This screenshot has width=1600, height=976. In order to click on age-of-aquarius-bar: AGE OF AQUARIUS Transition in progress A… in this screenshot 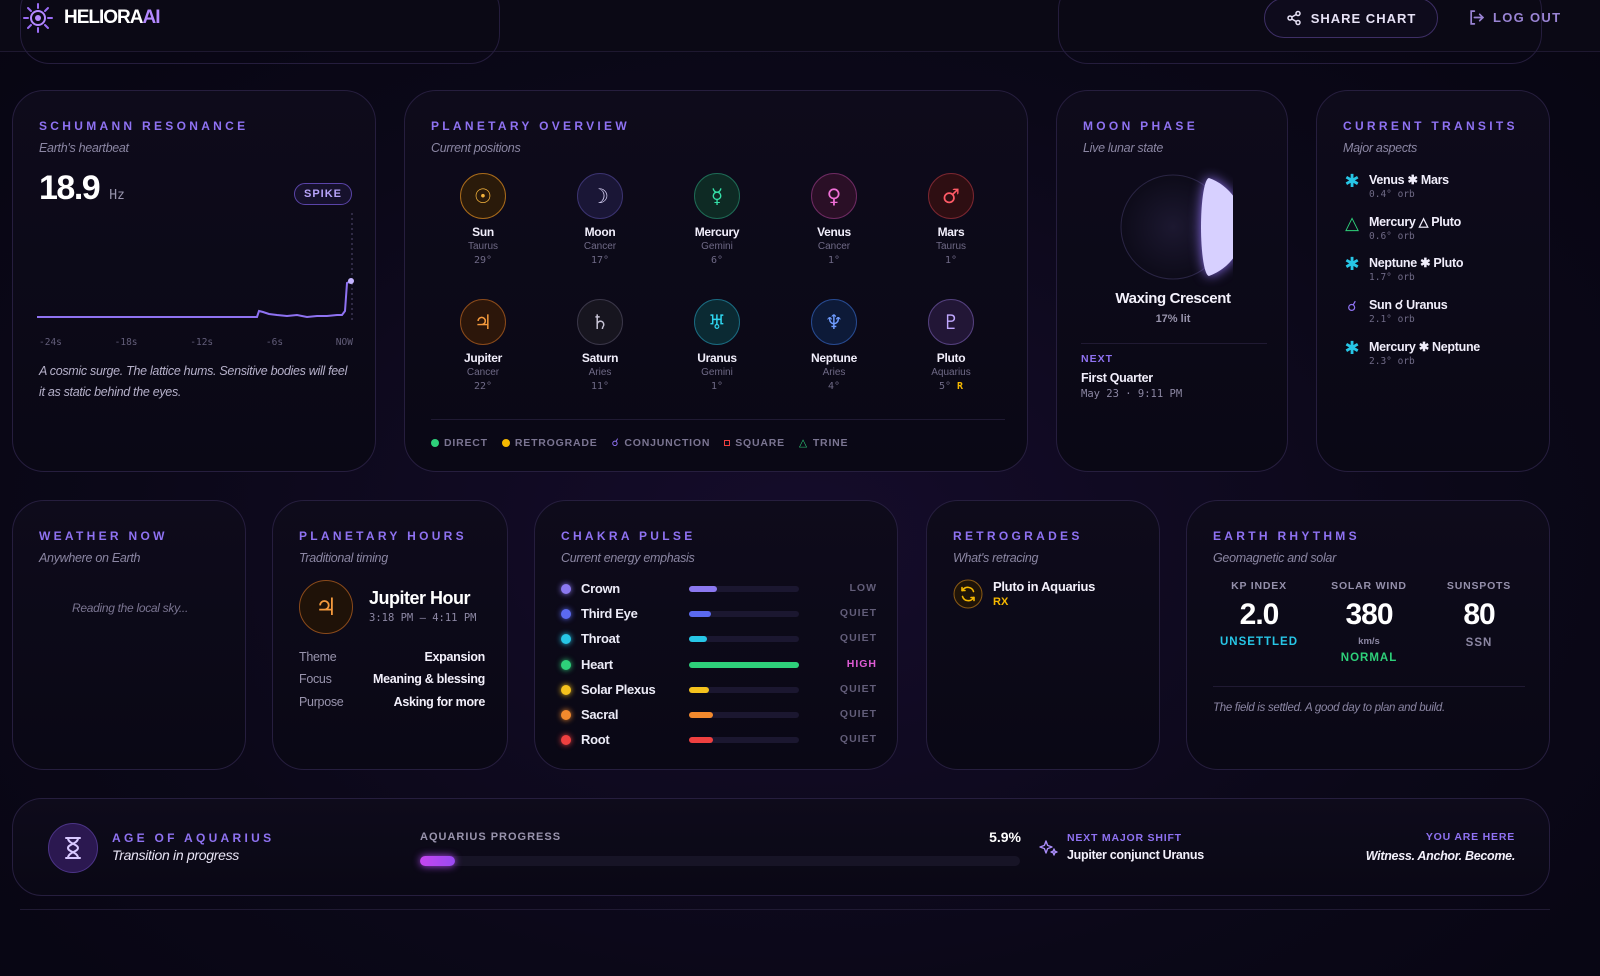, I will do `click(781, 847)`.